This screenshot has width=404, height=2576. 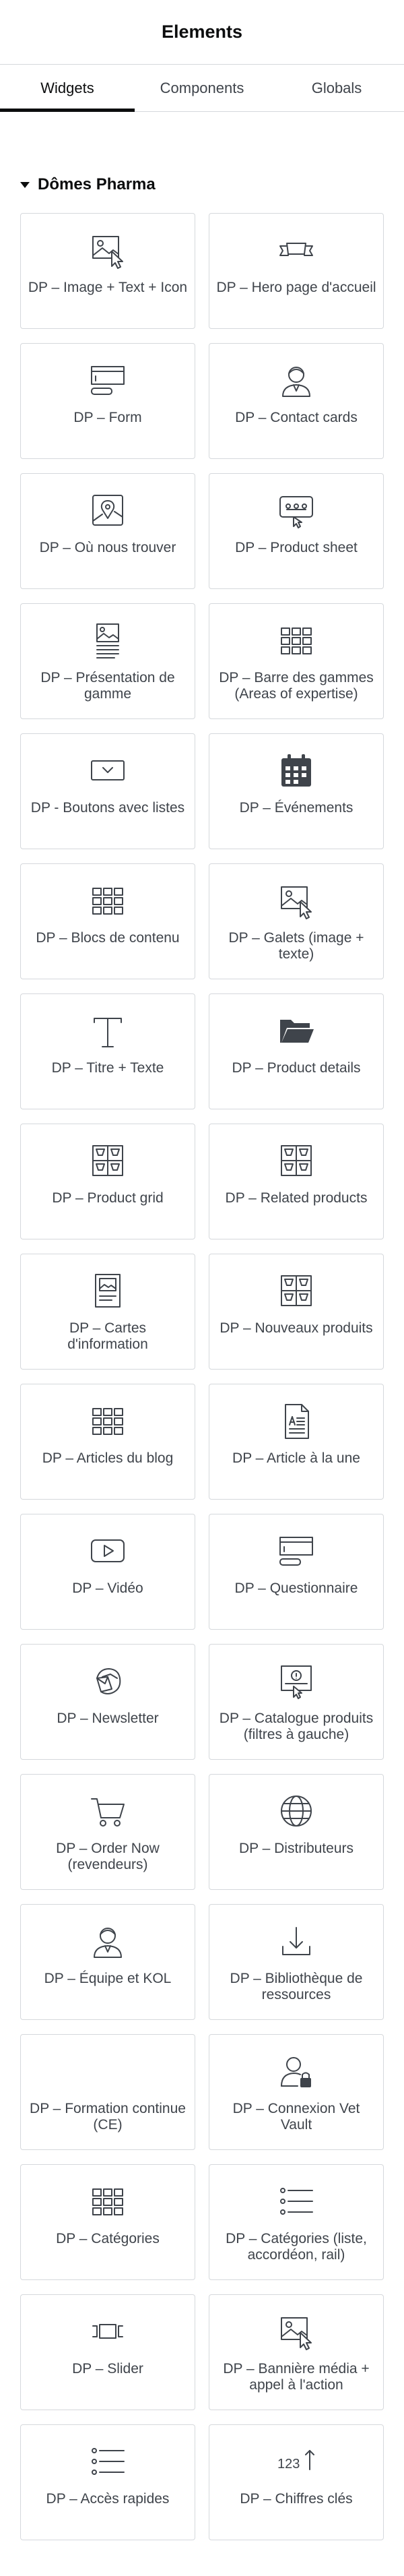 I want to click on widget-label: DP – Image + Text + Icon, so click(x=108, y=287).